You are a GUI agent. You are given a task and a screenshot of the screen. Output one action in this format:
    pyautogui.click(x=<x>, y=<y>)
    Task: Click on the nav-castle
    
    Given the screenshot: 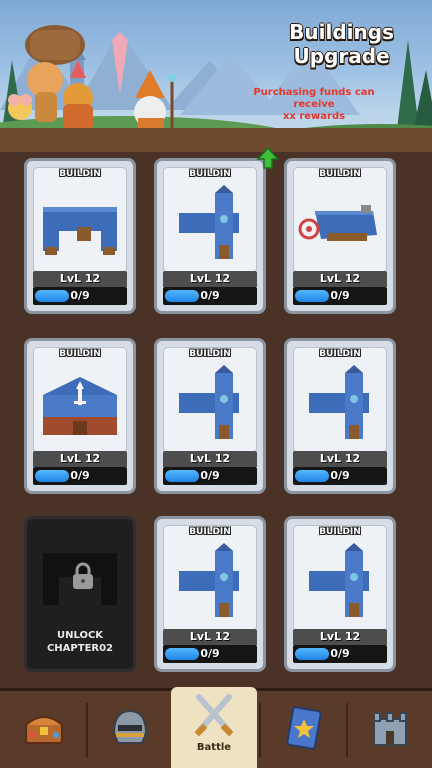 What is the action you would take?
    pyautogui.click(x=390, y=729)
    